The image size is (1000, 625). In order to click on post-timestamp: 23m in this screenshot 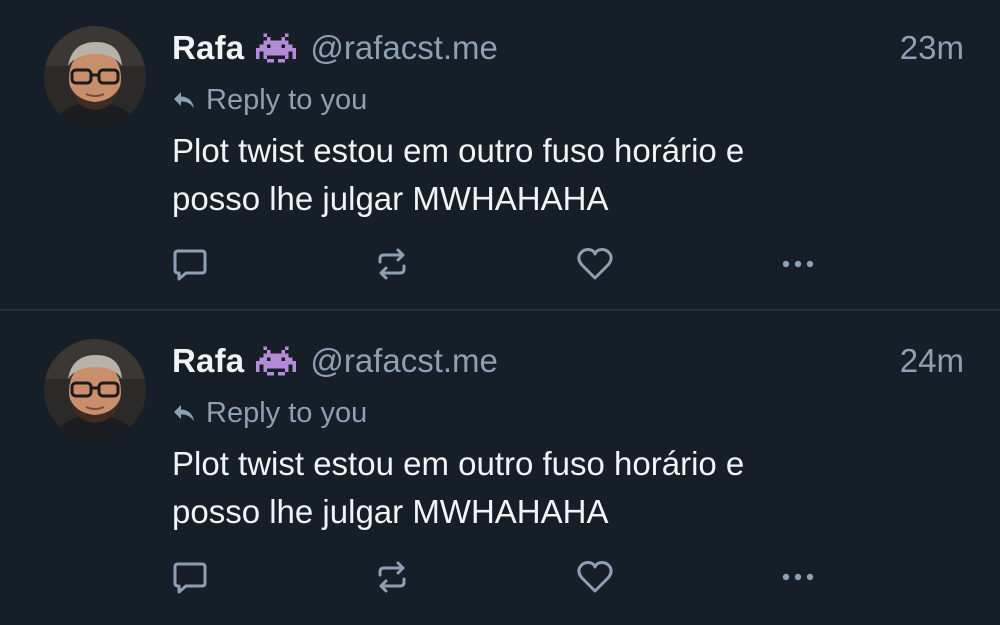, I will do `click(932, 48)`.